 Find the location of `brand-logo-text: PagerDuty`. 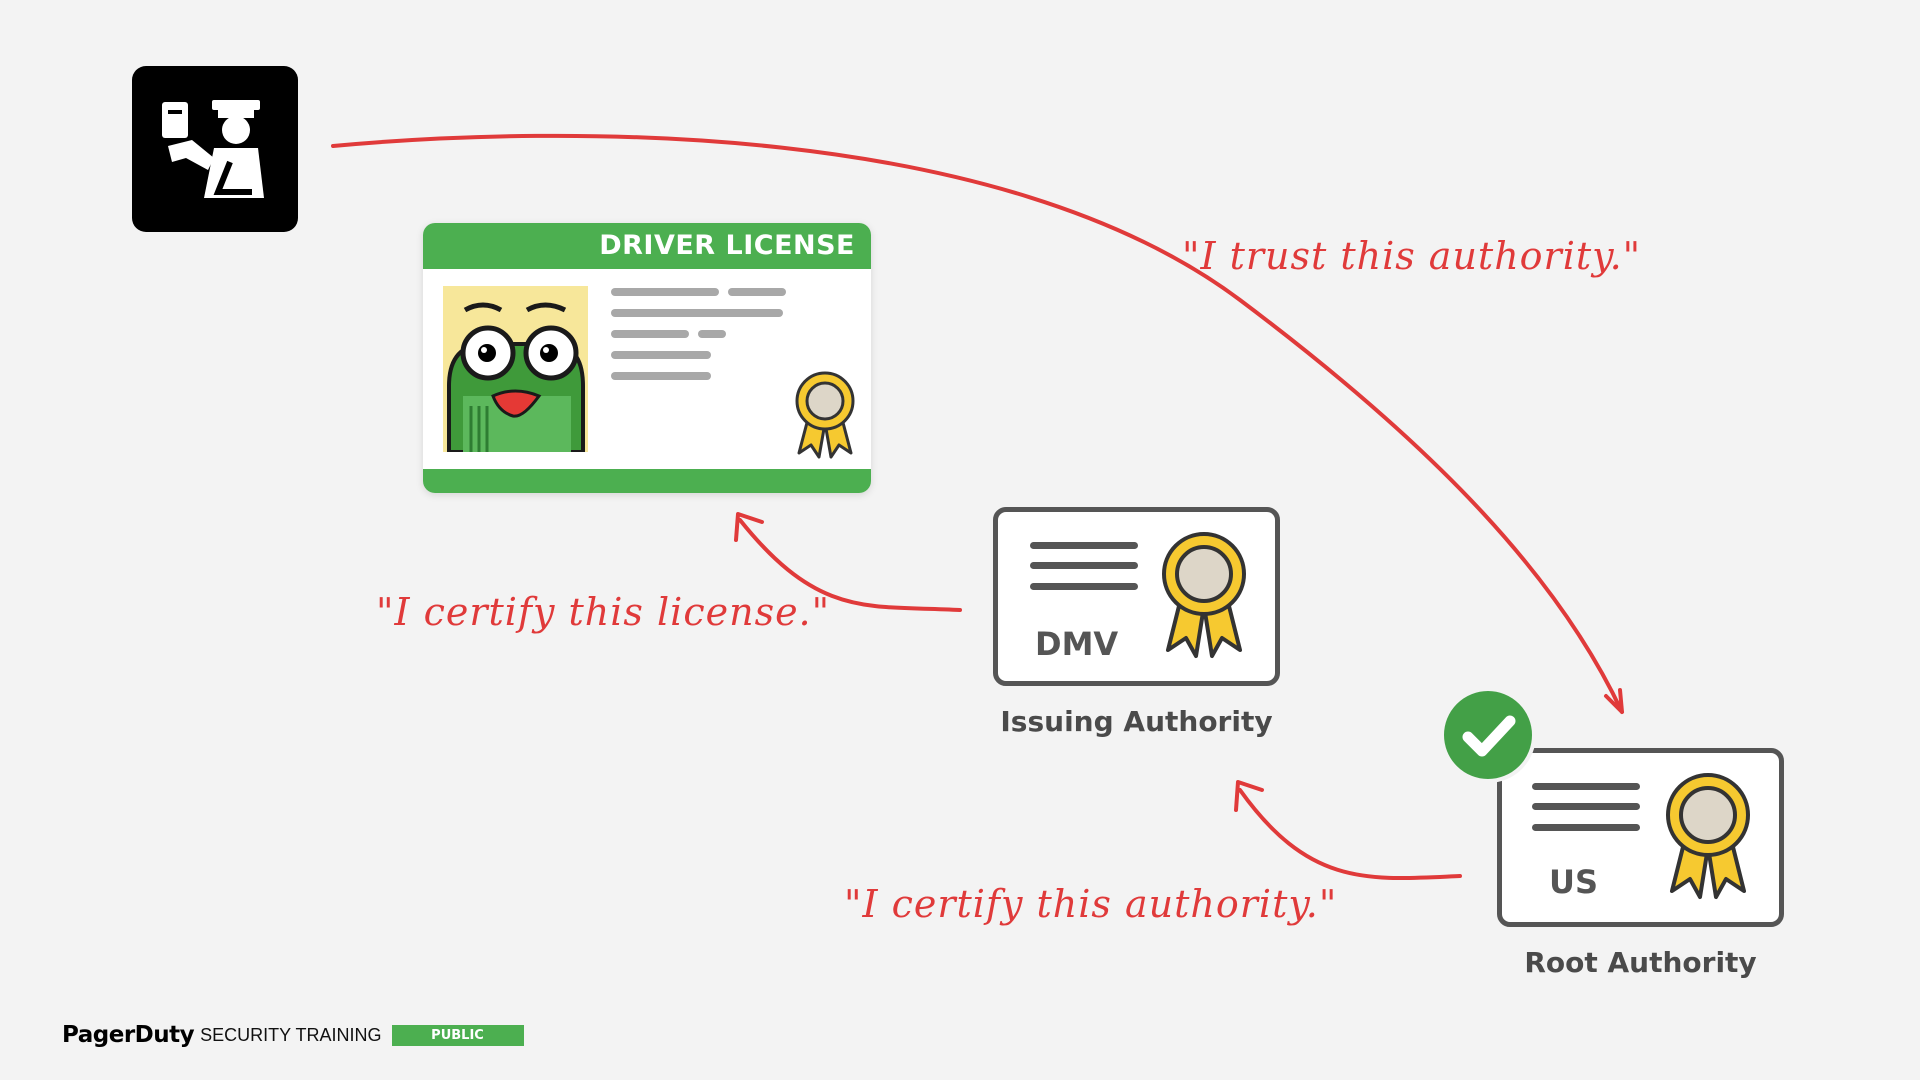

brand-logo-text: PagerDuty is located at coordinates (128, 1035).